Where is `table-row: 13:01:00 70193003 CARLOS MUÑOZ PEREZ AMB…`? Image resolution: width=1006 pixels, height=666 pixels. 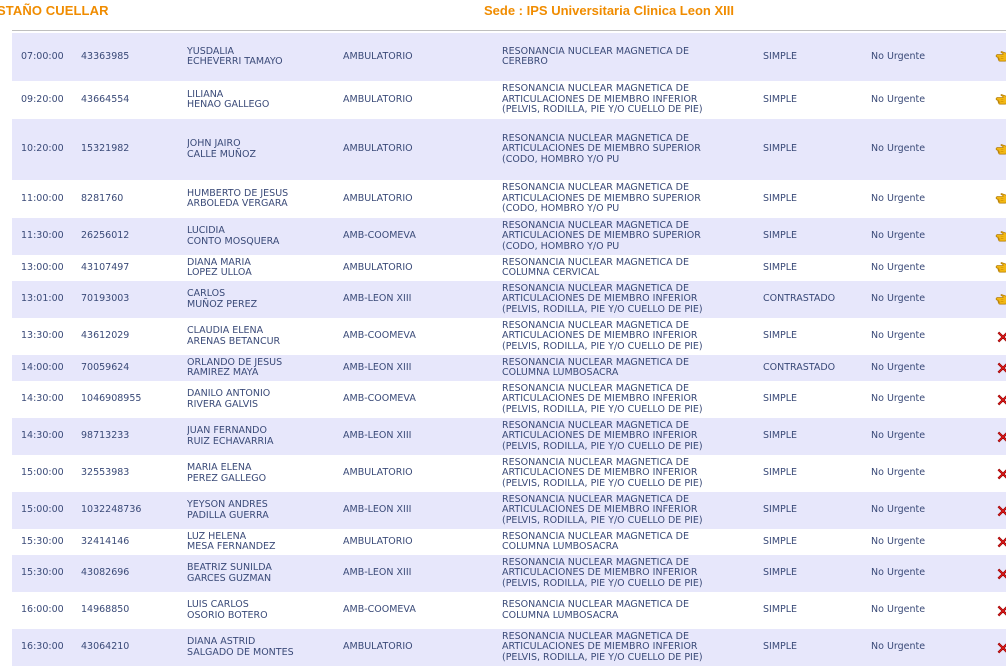 table-row: 13:01:00 70193003 CARLOS MUÑOZ PEREZ AMB… is located at coordinates (509, 299).